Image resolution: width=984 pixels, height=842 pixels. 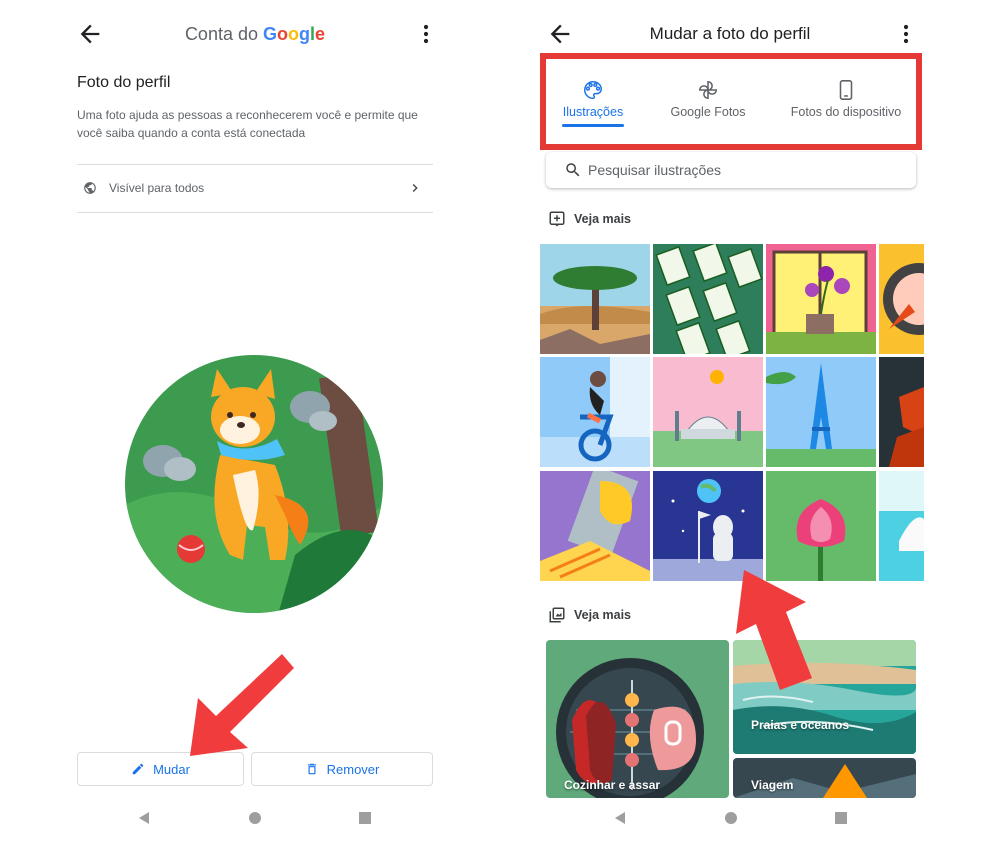 What do you see at coordinates (708, 112) in the screenshot?
I see `tab-label: Google Fotos` at bounding box center [708, 112].